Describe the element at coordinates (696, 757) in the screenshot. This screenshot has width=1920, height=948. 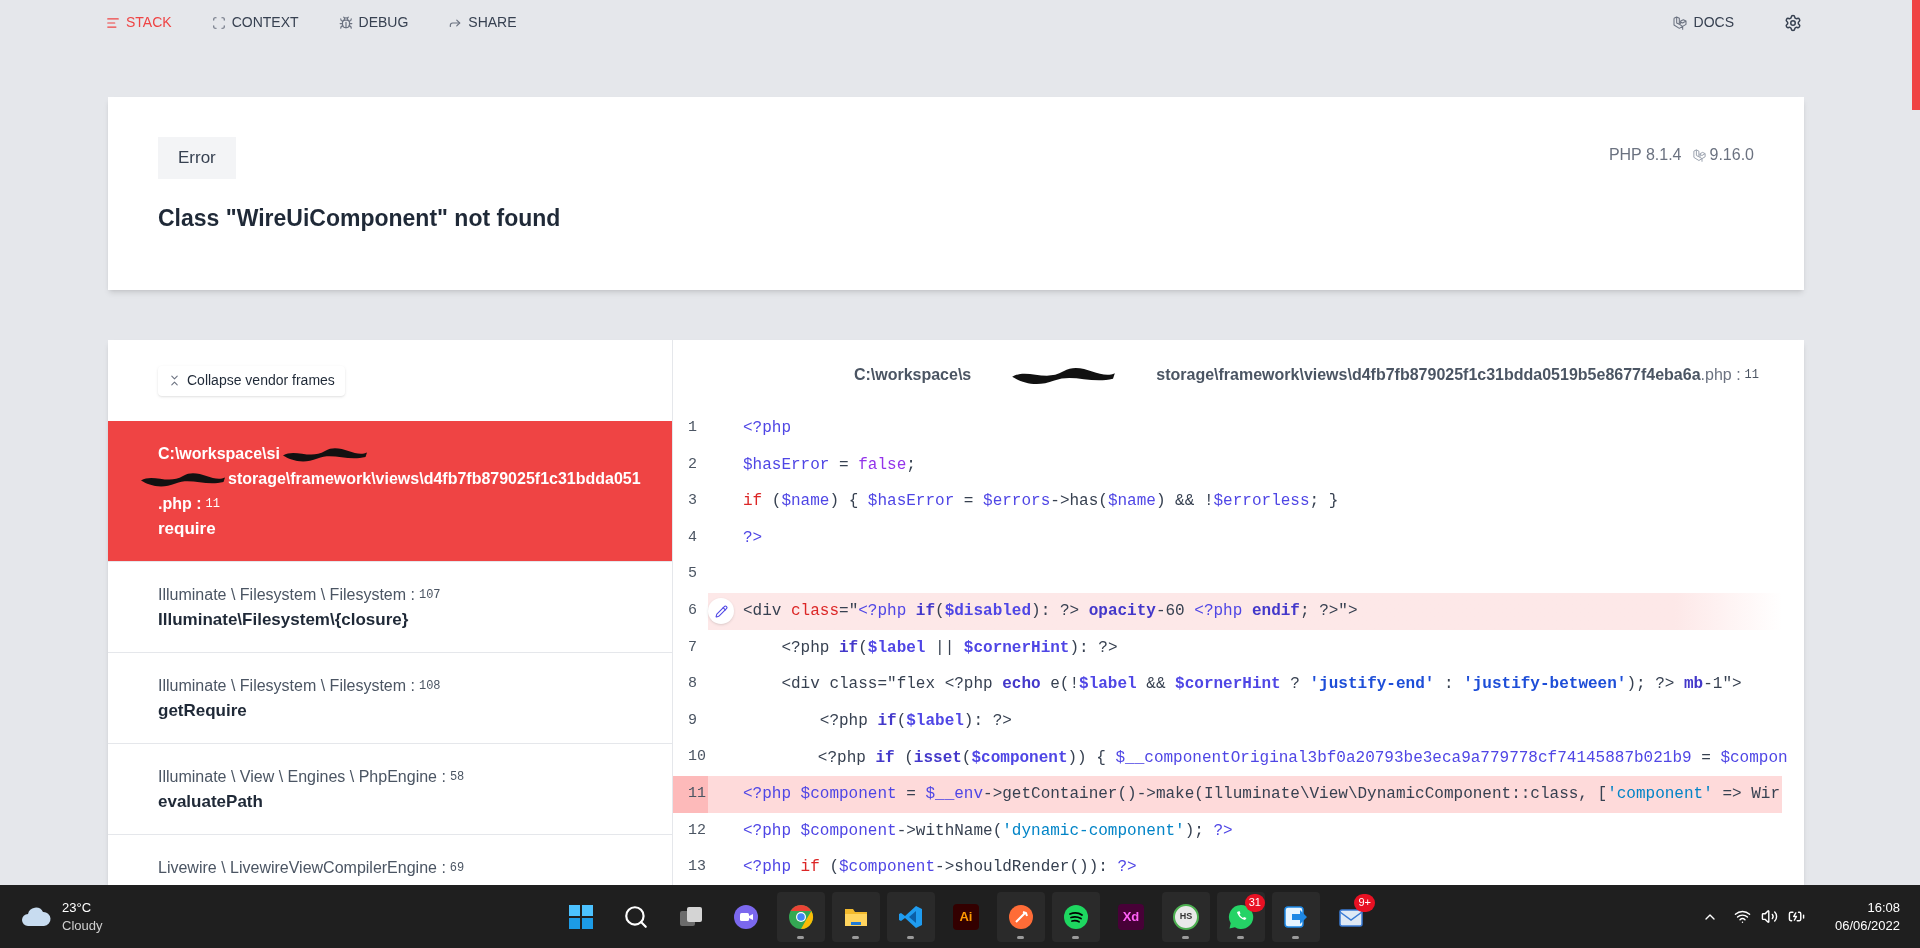
I see `code-line-number: 10` at that location.